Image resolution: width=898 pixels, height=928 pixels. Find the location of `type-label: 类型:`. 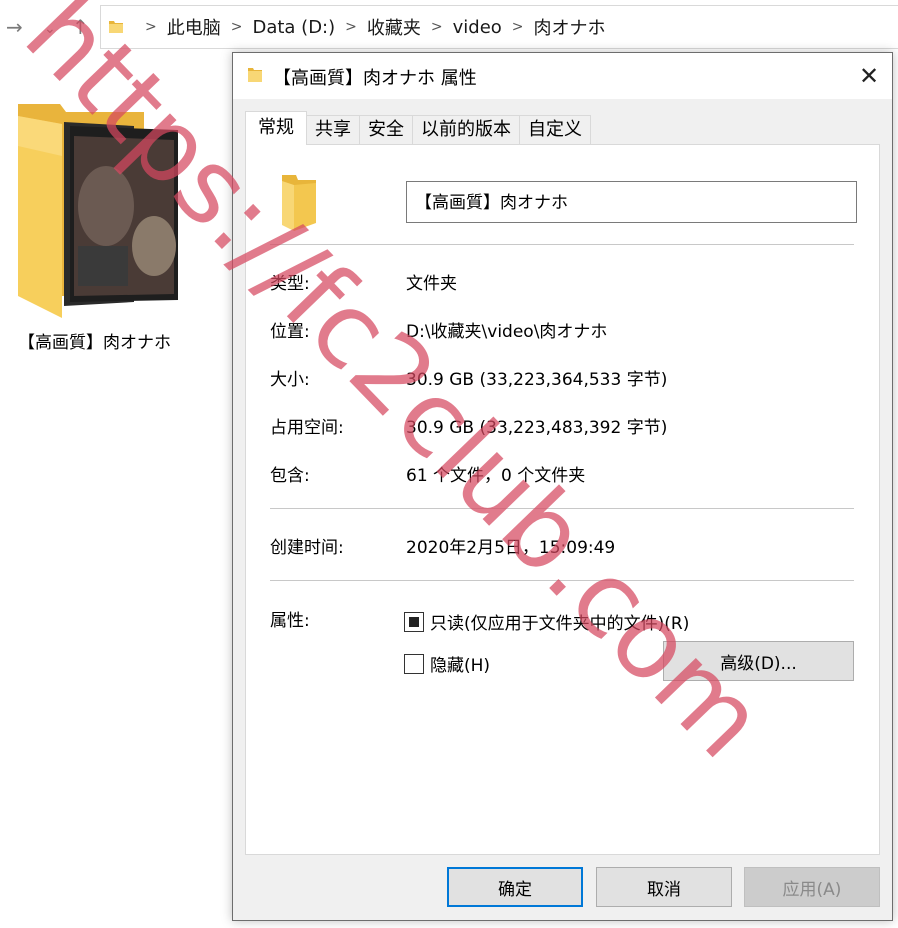

type-label: 类型: is located at coordinates (290, 284).